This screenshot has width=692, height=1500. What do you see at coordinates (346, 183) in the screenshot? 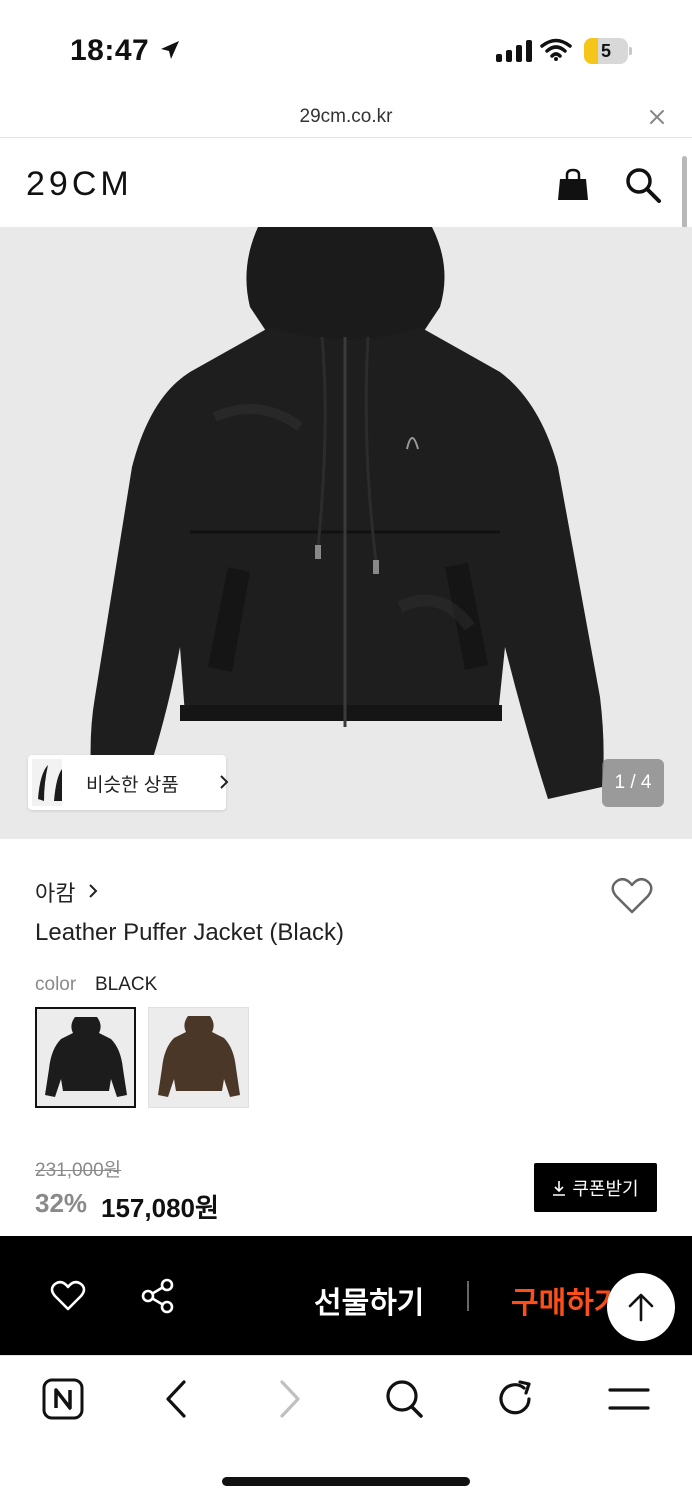
I see `site-header: 29CM` at bounding box center [346, 183].